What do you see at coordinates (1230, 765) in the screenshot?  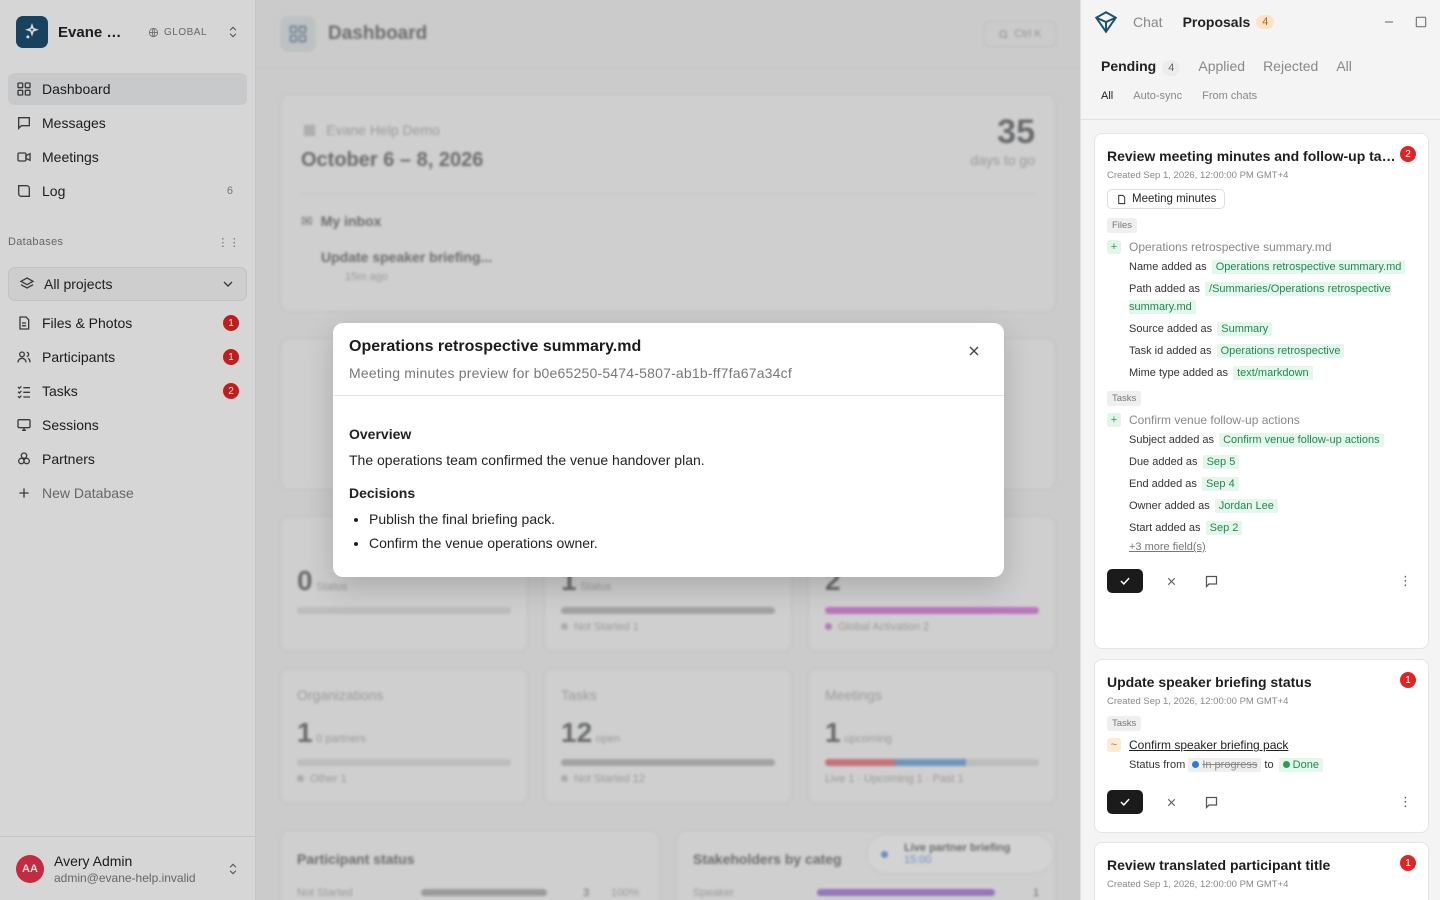 I see `old-value-text: In progress` at bounding box center [1230, 765].